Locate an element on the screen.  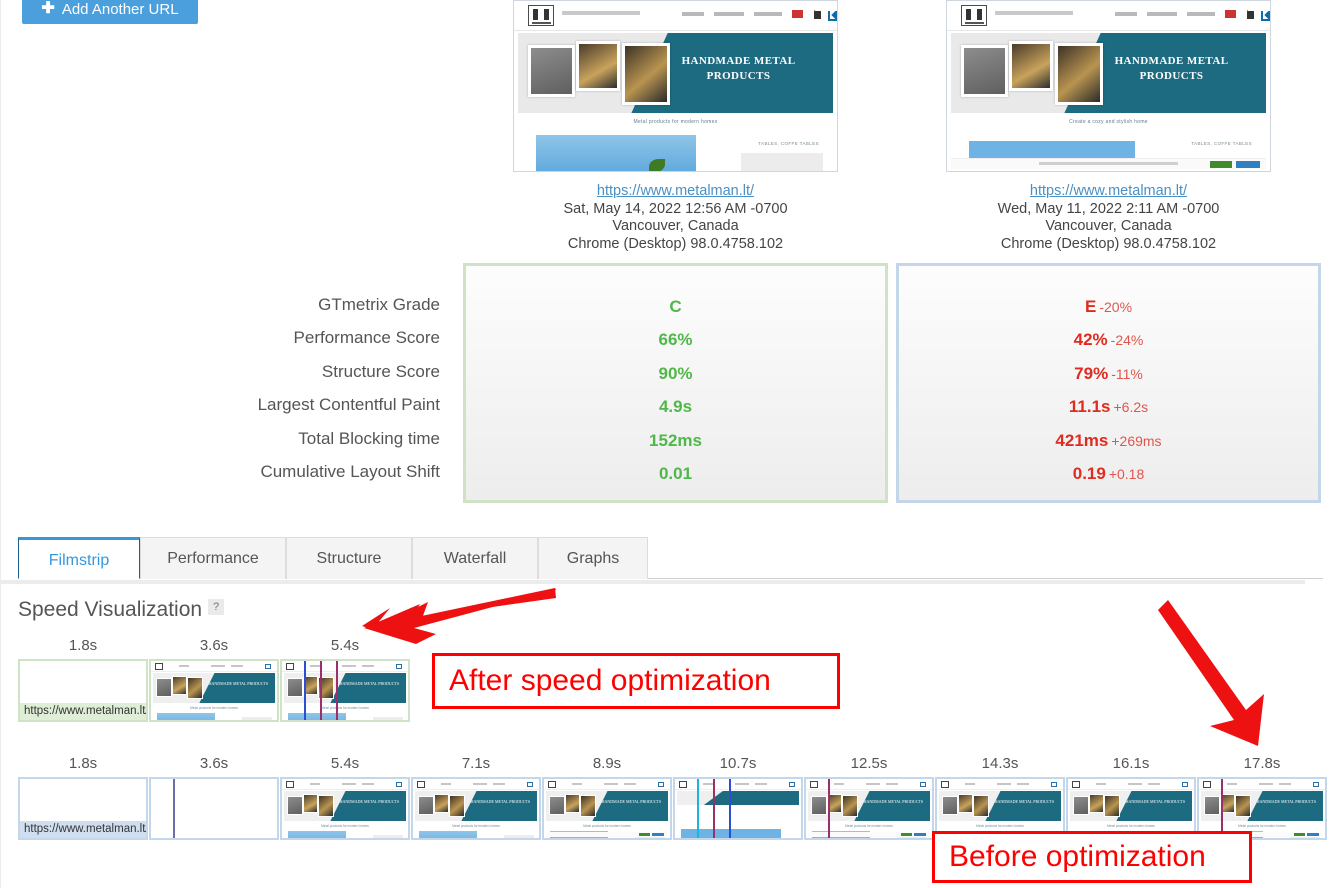
metric-label-0: GTmetrix Grade is located at coordinates (379, 304).